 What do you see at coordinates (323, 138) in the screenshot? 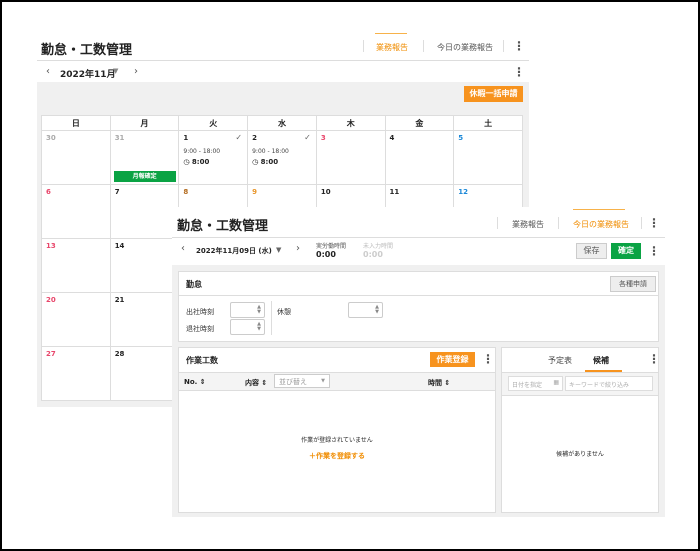
I see `day-number: 3` at bounding box center [323, 138].